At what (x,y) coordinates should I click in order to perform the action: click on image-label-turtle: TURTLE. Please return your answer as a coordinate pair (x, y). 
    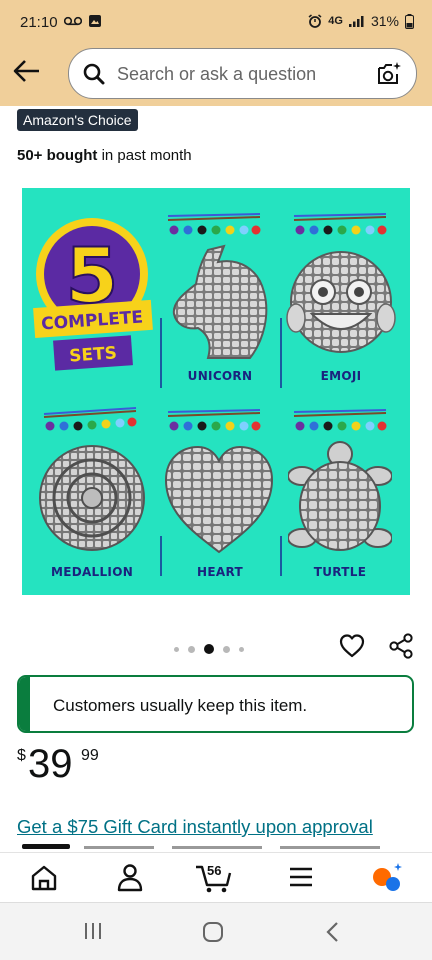
    Looking at the image, I should click on (340, 572).